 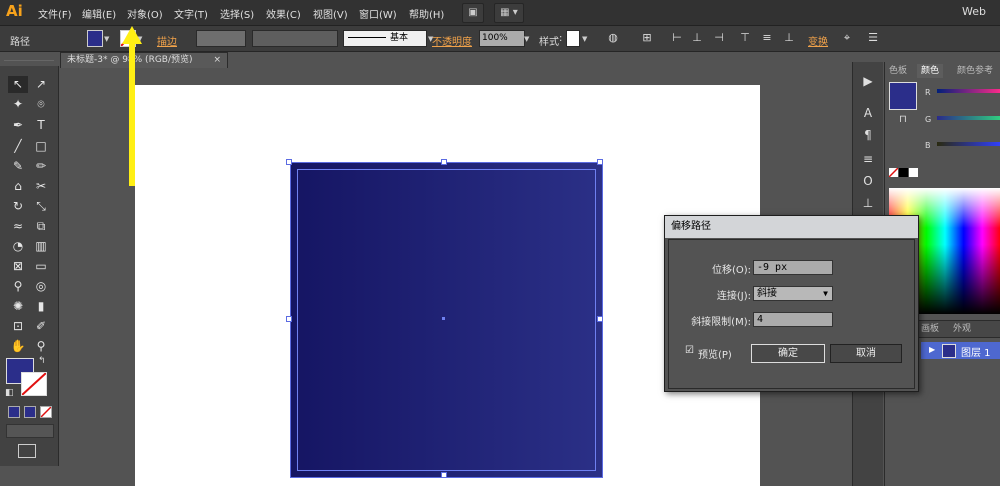 What do you see at coordinates (677, 38) in the screenshot?
I see `align-left-icon: ⊢` at bounding box center [677, 38].